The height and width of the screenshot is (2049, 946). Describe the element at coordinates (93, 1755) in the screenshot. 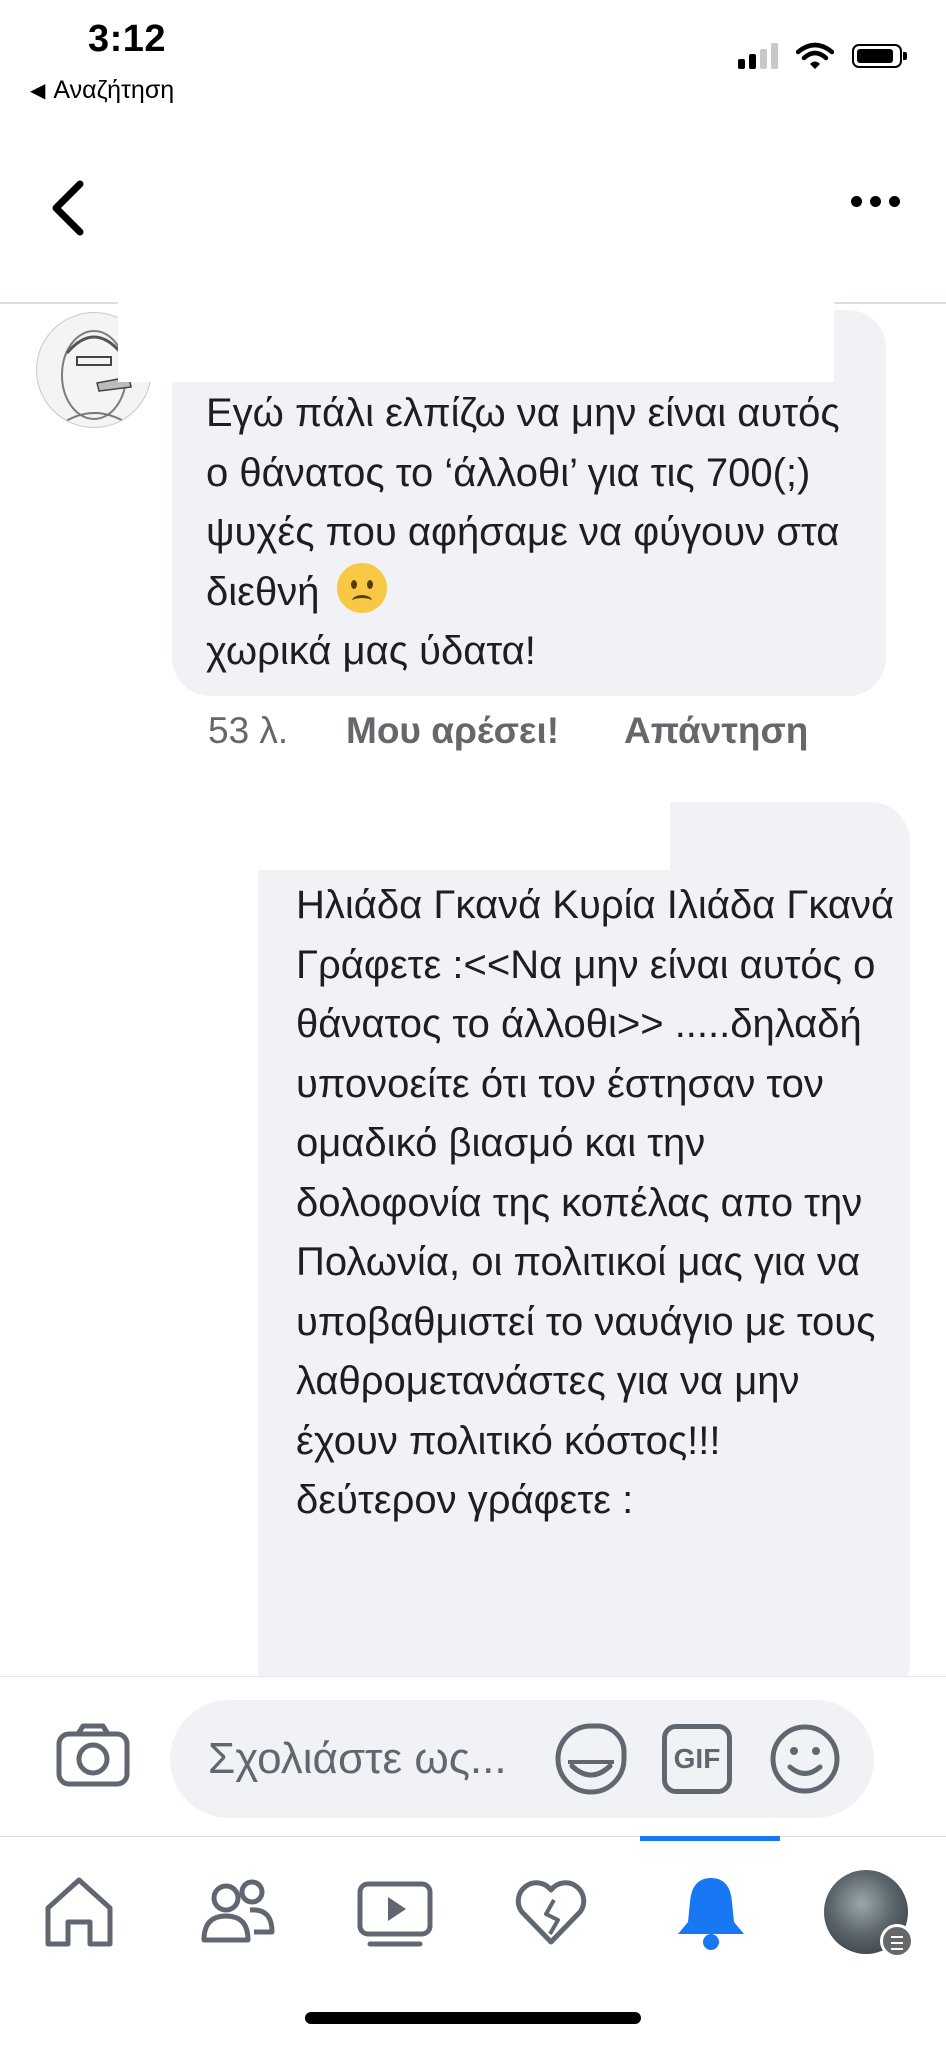

I see `camera-icon` at that location.